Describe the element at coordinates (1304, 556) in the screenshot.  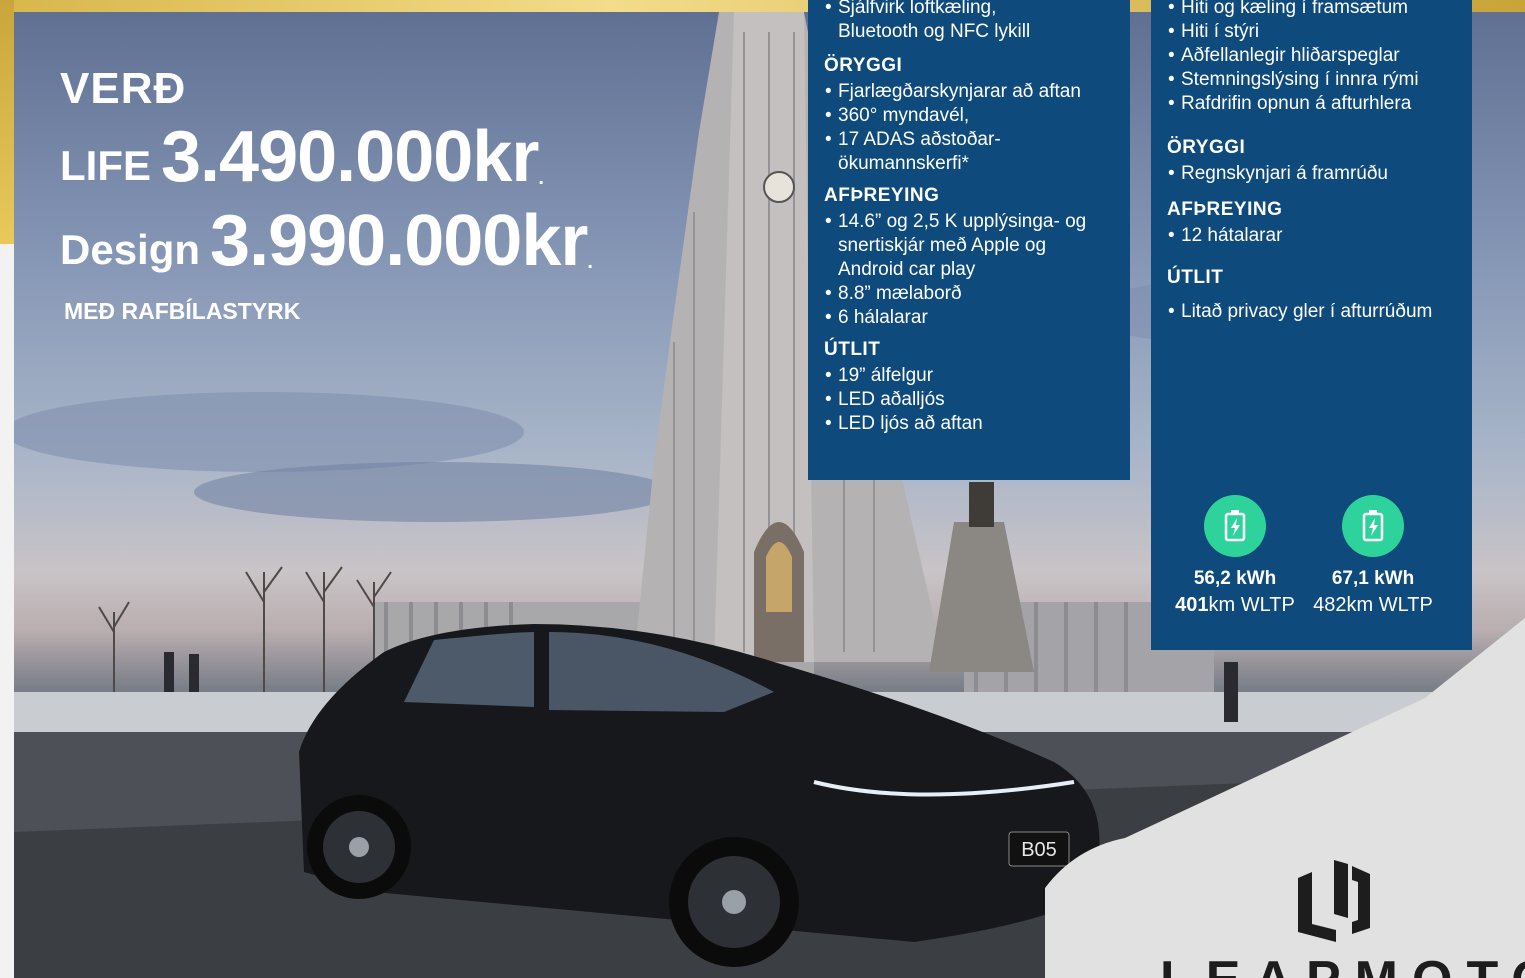
I see `battery-options: 56,2 kWh 401km WLTP 67,1 kWh 482km WLTP` at that location.